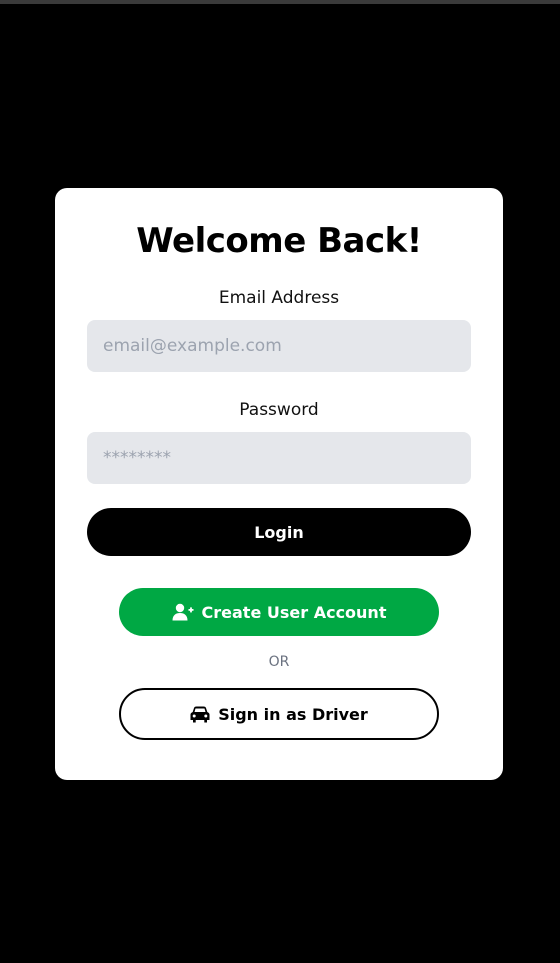 The height and width of the screenshot is (963, 560). Describe the element at coordinates (279, 241) in the screenshot. I see `page-title: Welcome Back!` at that location.